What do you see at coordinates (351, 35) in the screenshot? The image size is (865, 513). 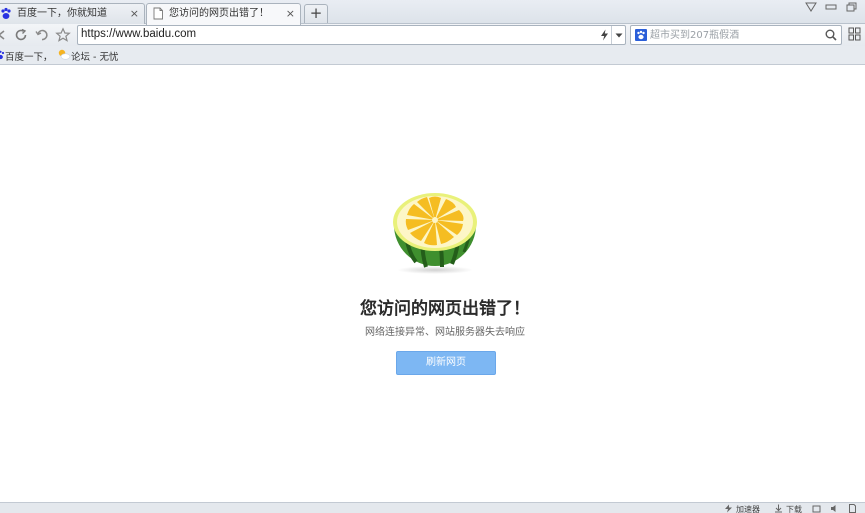 I see `address-bar: https://www.baidu.com` at bounding box center [351, 35].